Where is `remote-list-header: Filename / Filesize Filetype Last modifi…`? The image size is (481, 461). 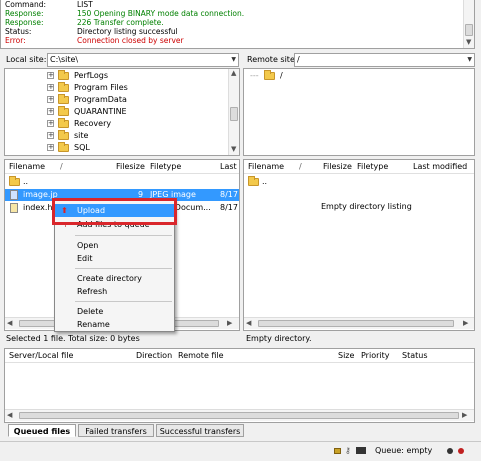 remote-list-header: Filename / Filesize Filetype Last modifi… is located at coordinates (359, 167).